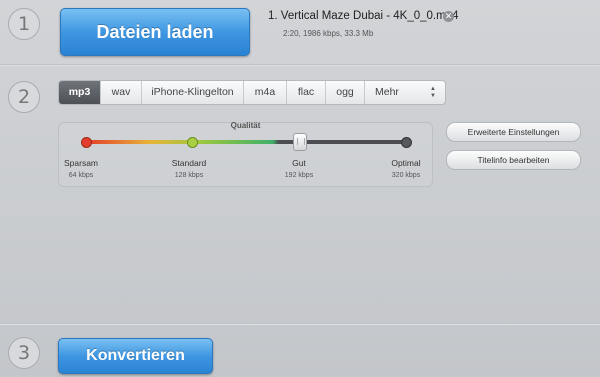  I want to click on slider-stop-standard, so click(192, 142).